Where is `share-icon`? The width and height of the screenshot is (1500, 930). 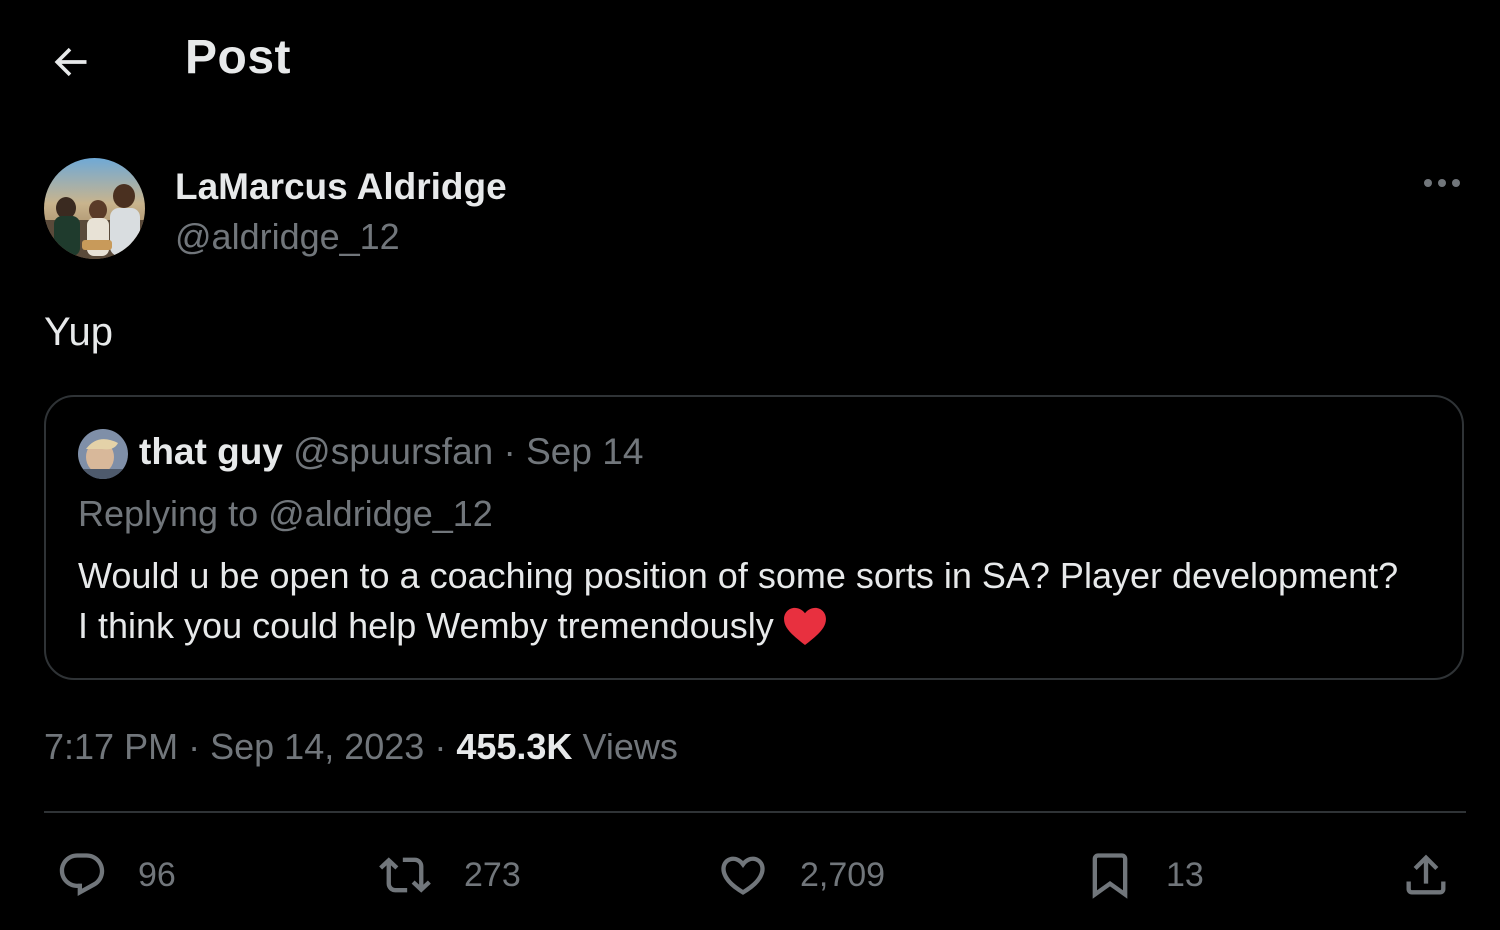 share-icon is located at coordinates (1426, 875).